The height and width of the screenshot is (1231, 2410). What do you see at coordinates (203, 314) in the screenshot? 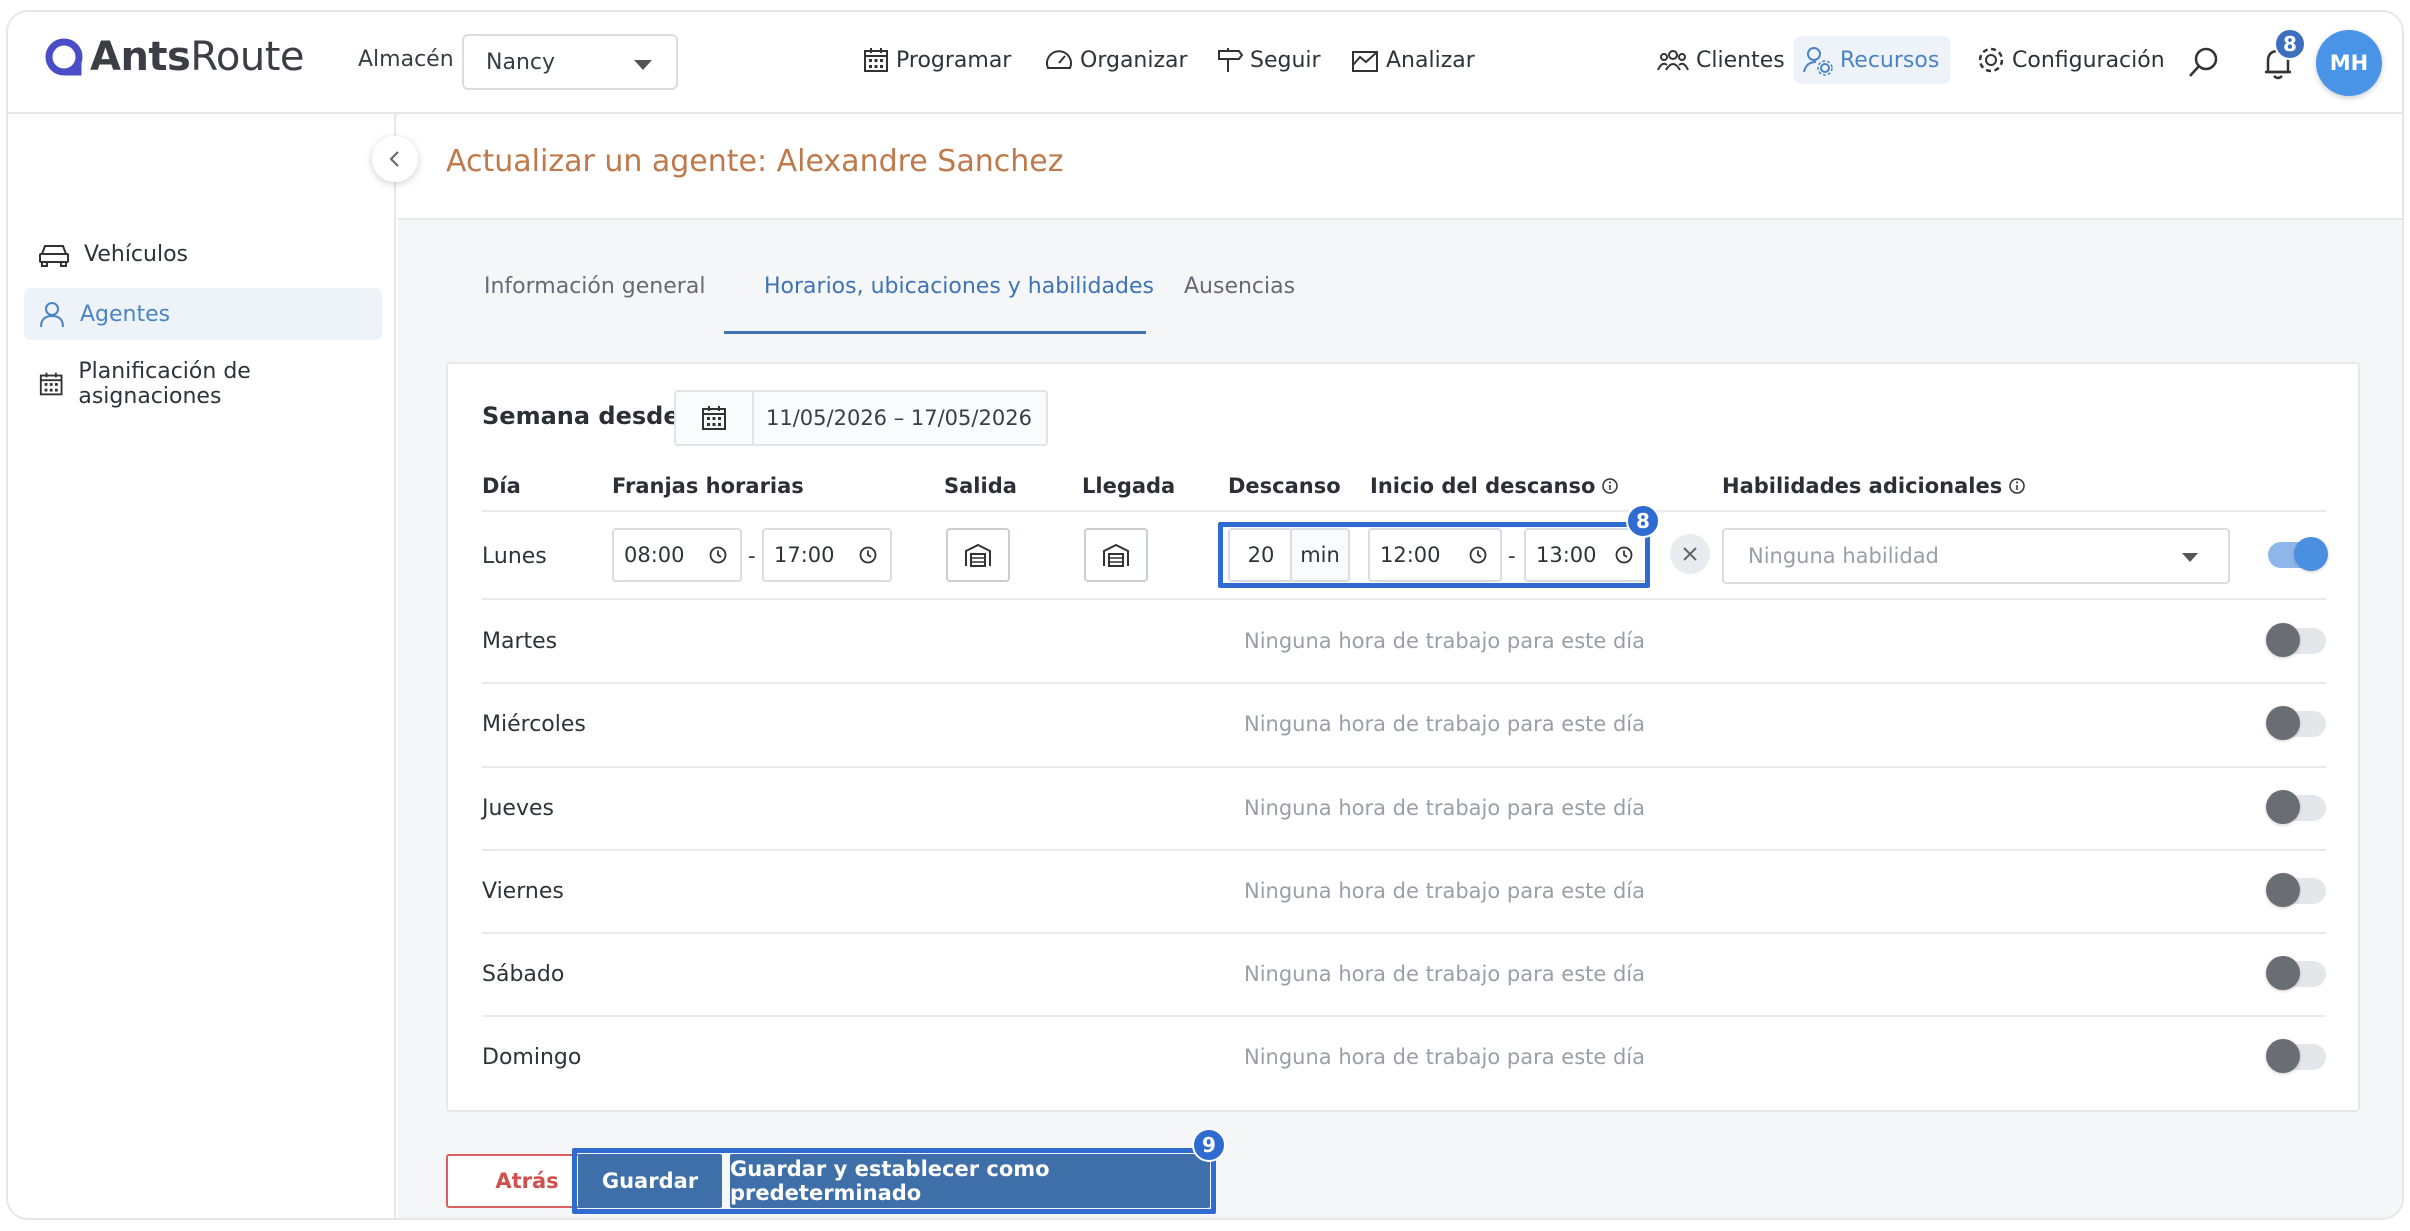
I see `sidebar-item-agentes: Agentes` at bounding box center [203, 314].